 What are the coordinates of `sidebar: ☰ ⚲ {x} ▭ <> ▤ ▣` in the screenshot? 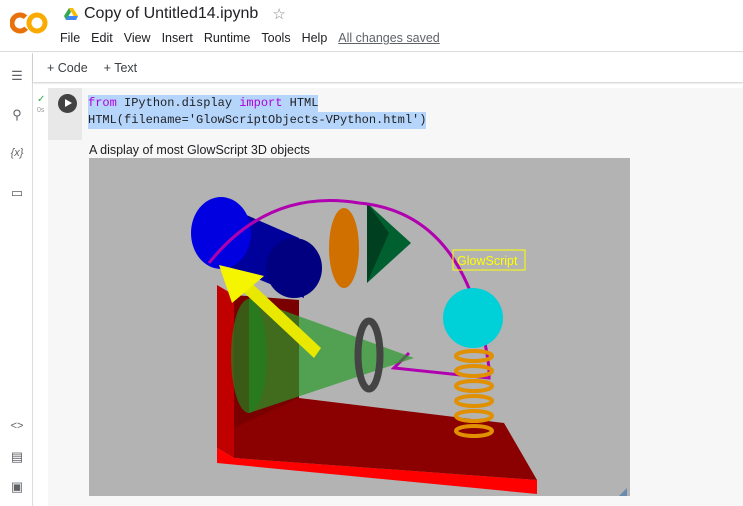 It's located at (16, 279).